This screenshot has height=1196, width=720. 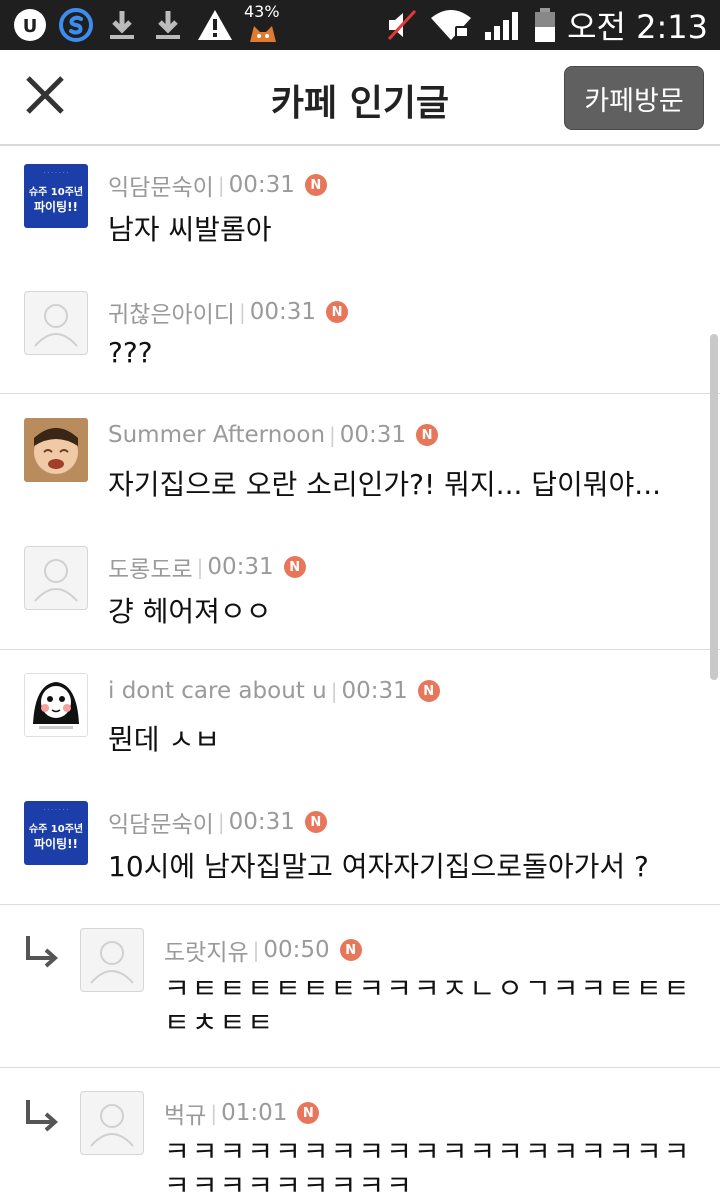 I want to click on crying-child-icon, so click(x=56, y=450).